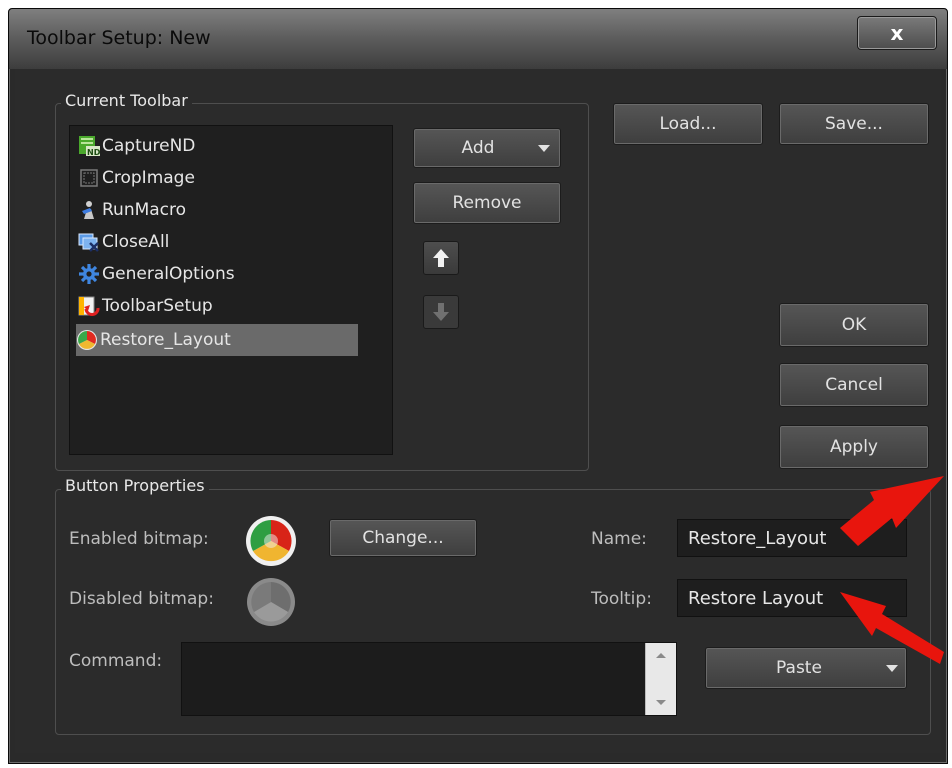 The image size is (952, 768). I want to click on add-button-label: Add, so click(478, 148).